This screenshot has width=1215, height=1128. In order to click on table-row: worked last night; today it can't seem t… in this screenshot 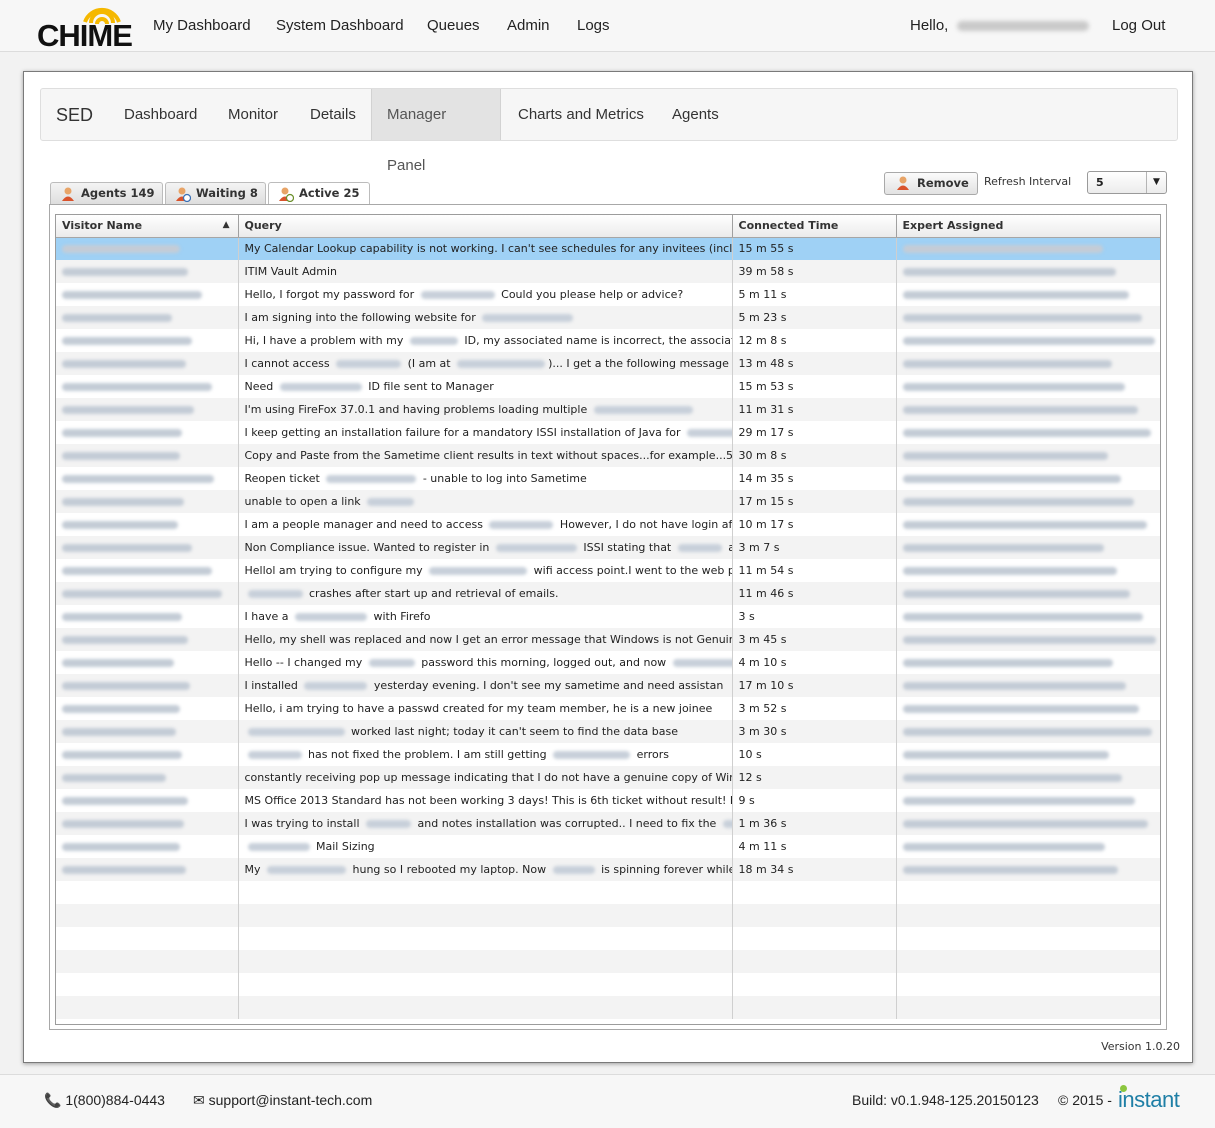, I will do `click(608, 731)`.